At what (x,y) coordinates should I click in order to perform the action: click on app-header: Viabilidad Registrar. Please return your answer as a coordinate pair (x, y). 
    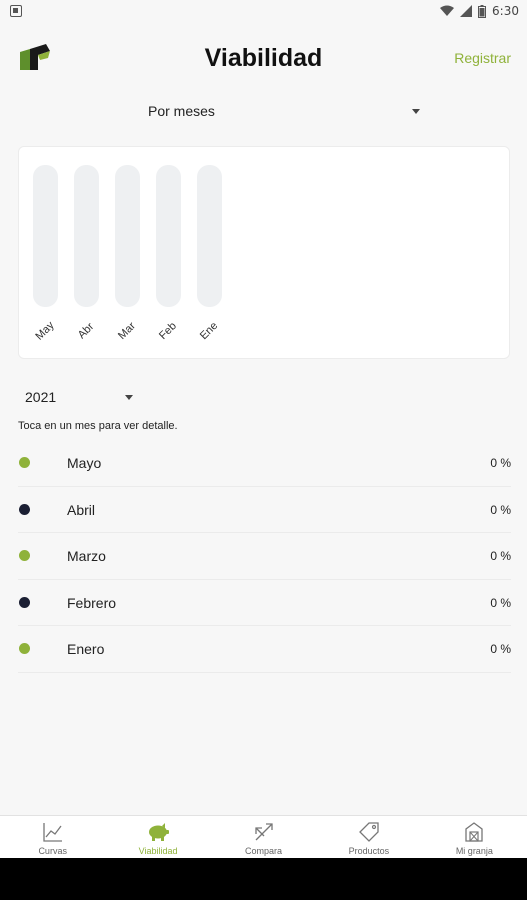
    Looking at the image, I should click on (263, 60).